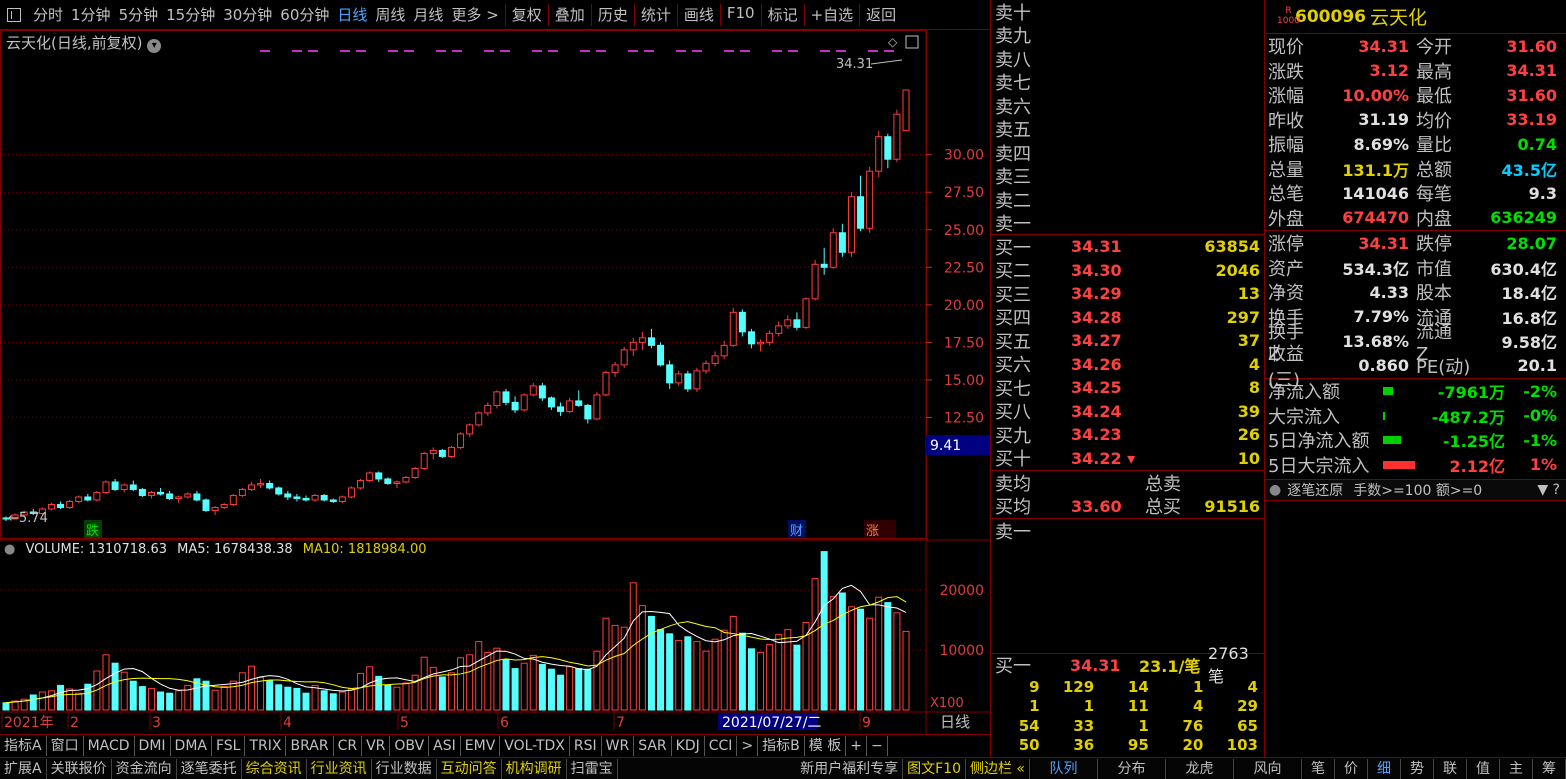 This screenshot has width=1566, height=779. I want to click on period-tab: 15分钟, so click(190, 14).